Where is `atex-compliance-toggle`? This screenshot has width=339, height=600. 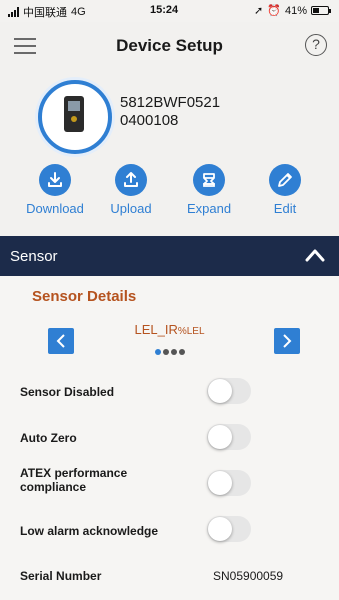
atex-compliance-toggle is located at coordinates (229, 483).